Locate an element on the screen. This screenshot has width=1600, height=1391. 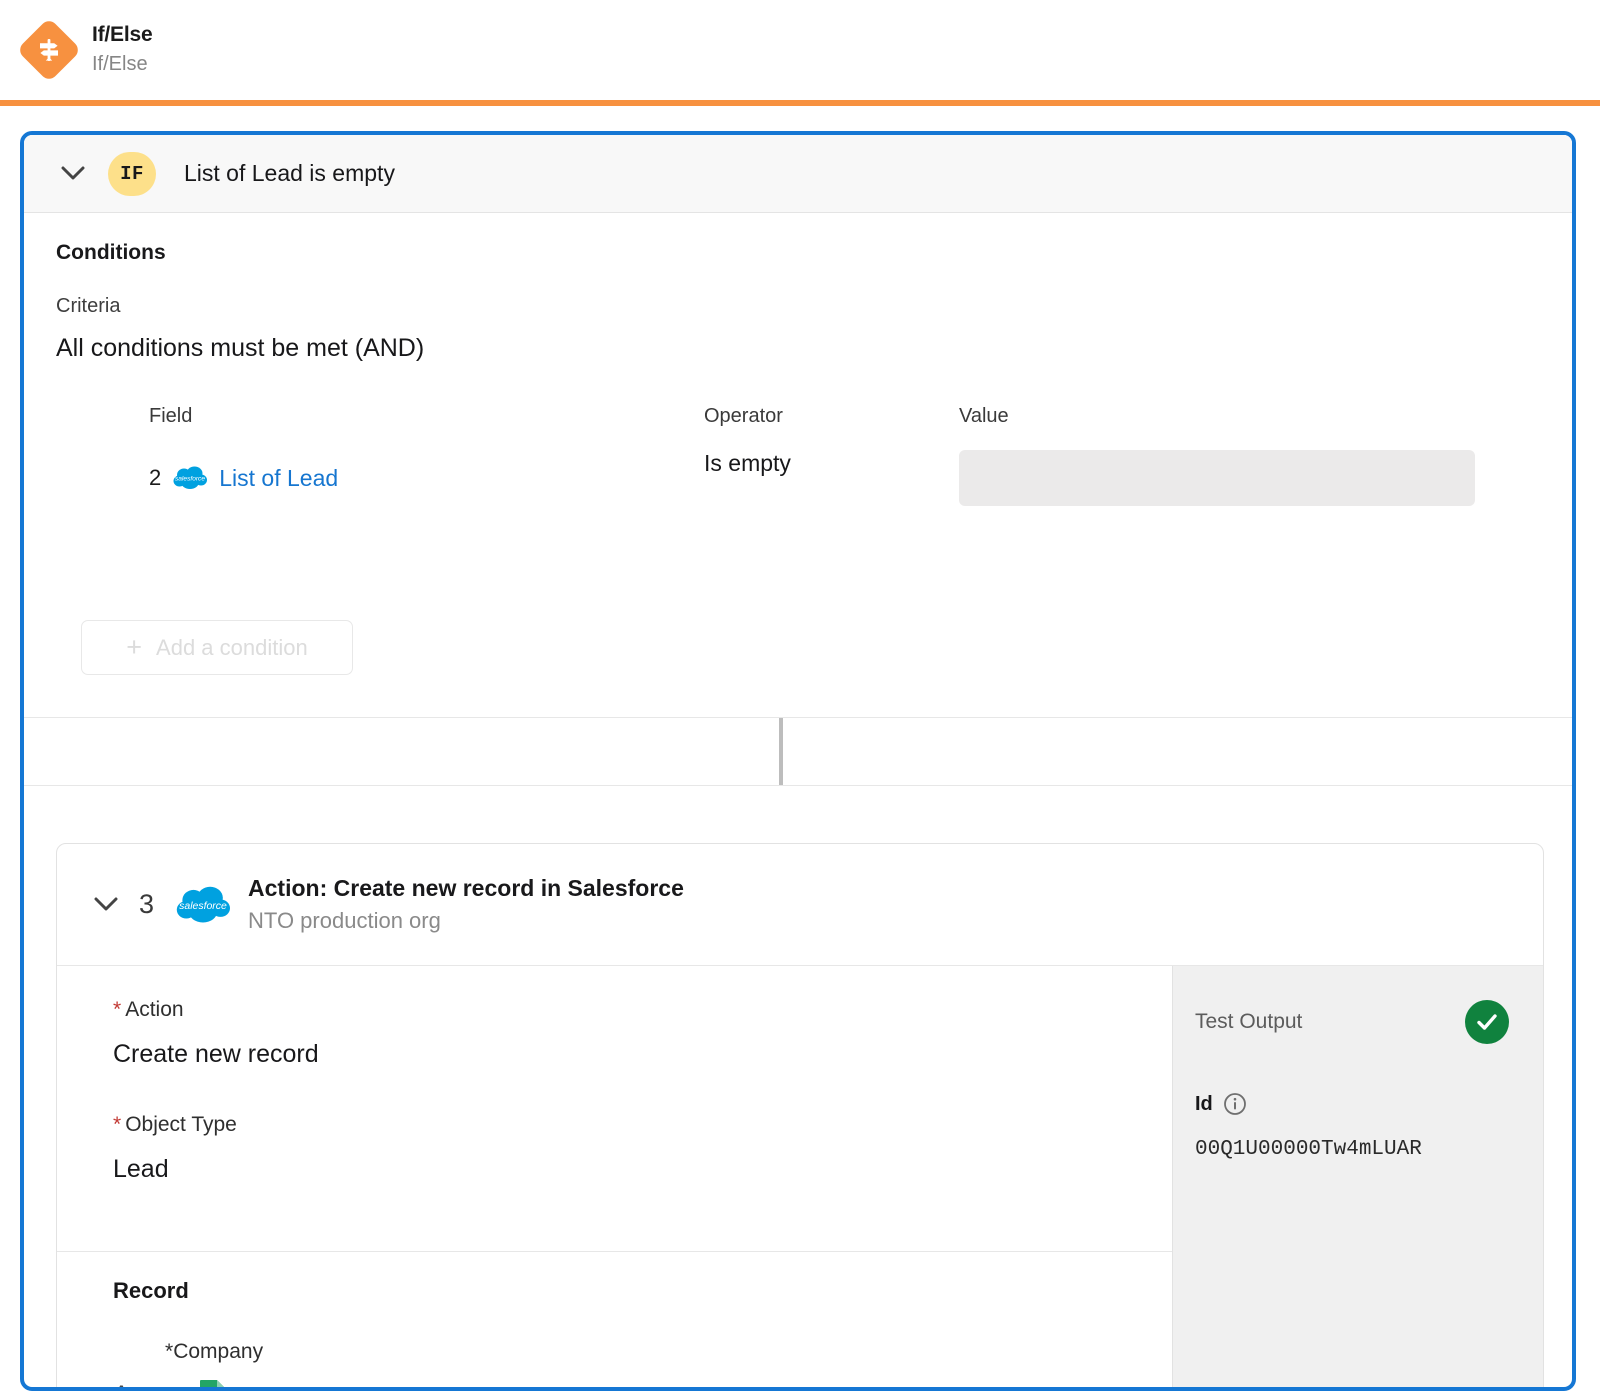
conditions-heading: Conditions is located at coordinates (798, 253).